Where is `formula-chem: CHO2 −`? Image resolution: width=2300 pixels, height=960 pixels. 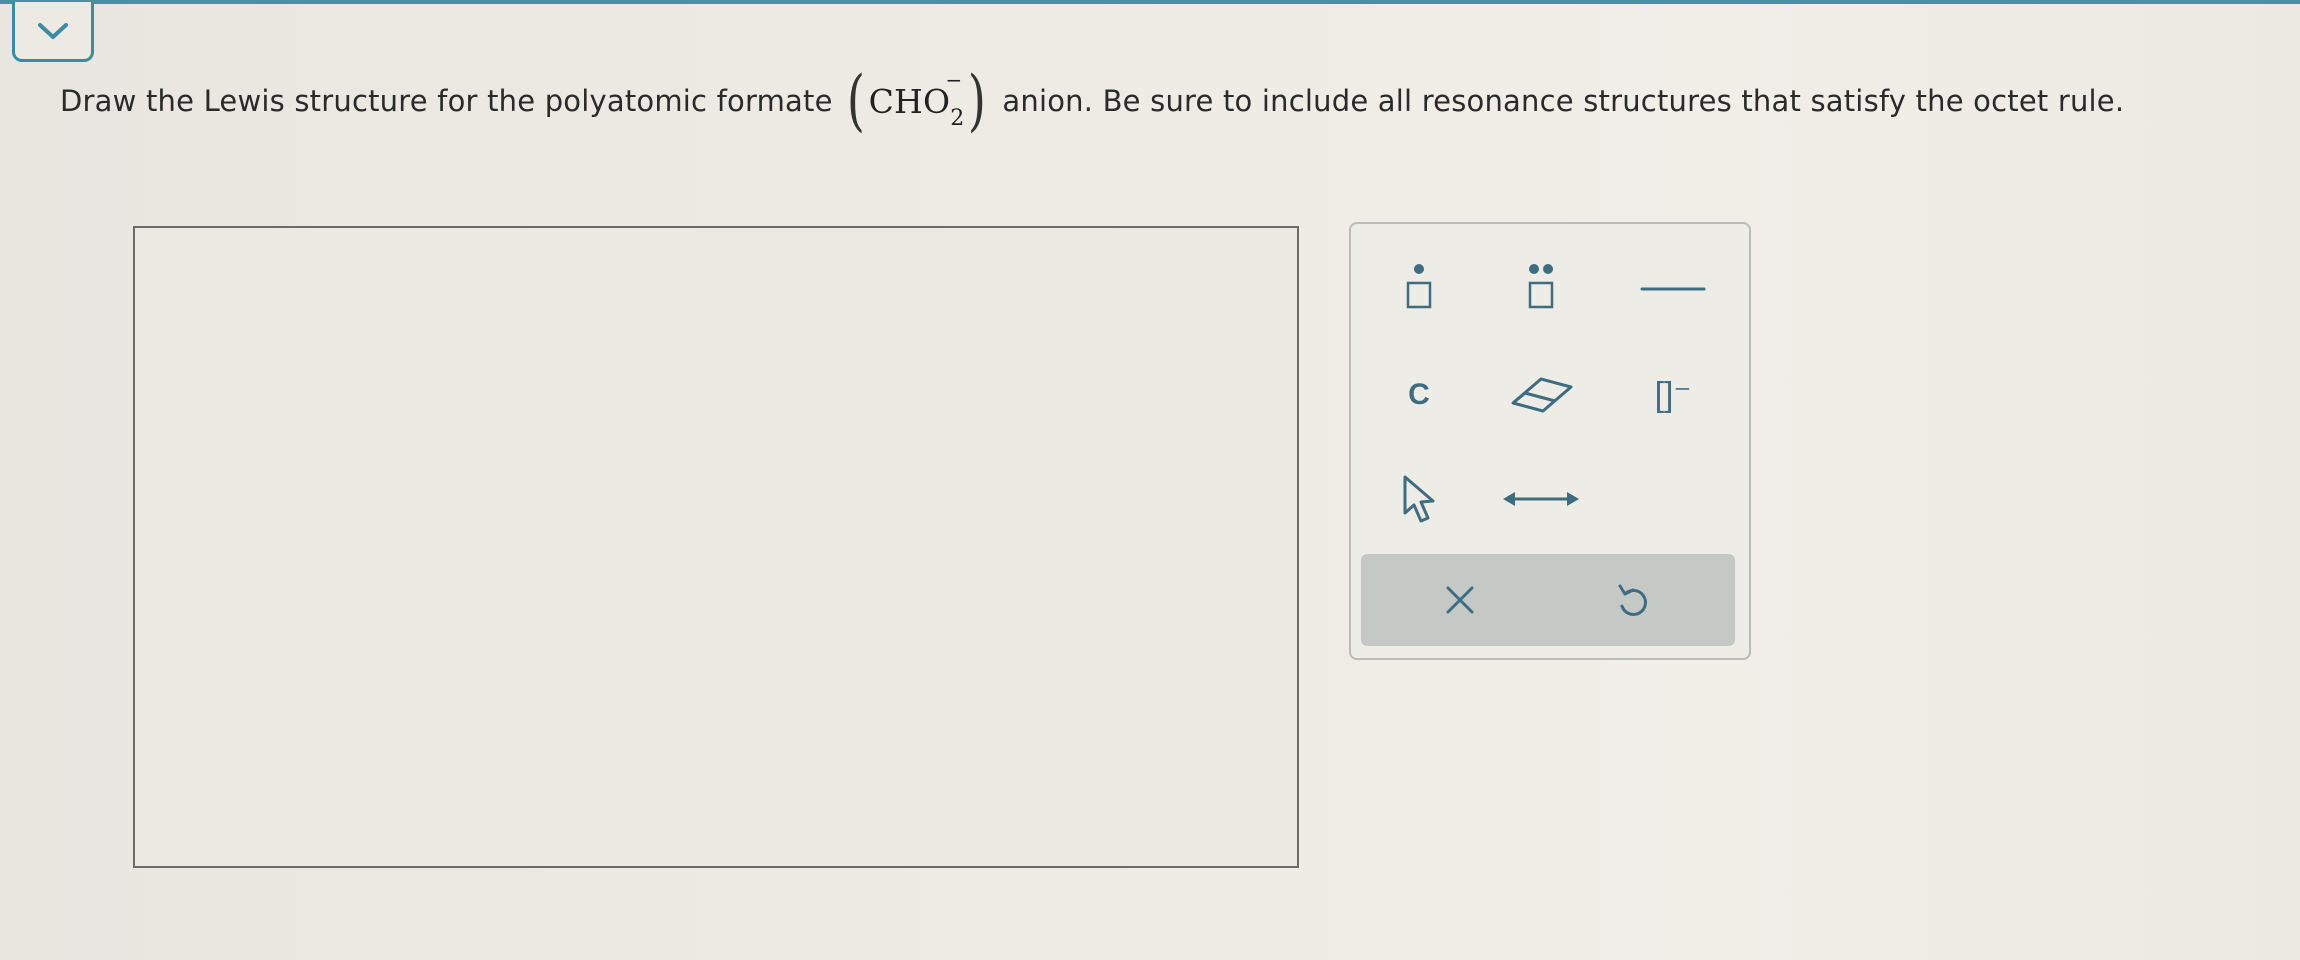
formula-chem: CHO2 − is located at coordinates (916, 99).